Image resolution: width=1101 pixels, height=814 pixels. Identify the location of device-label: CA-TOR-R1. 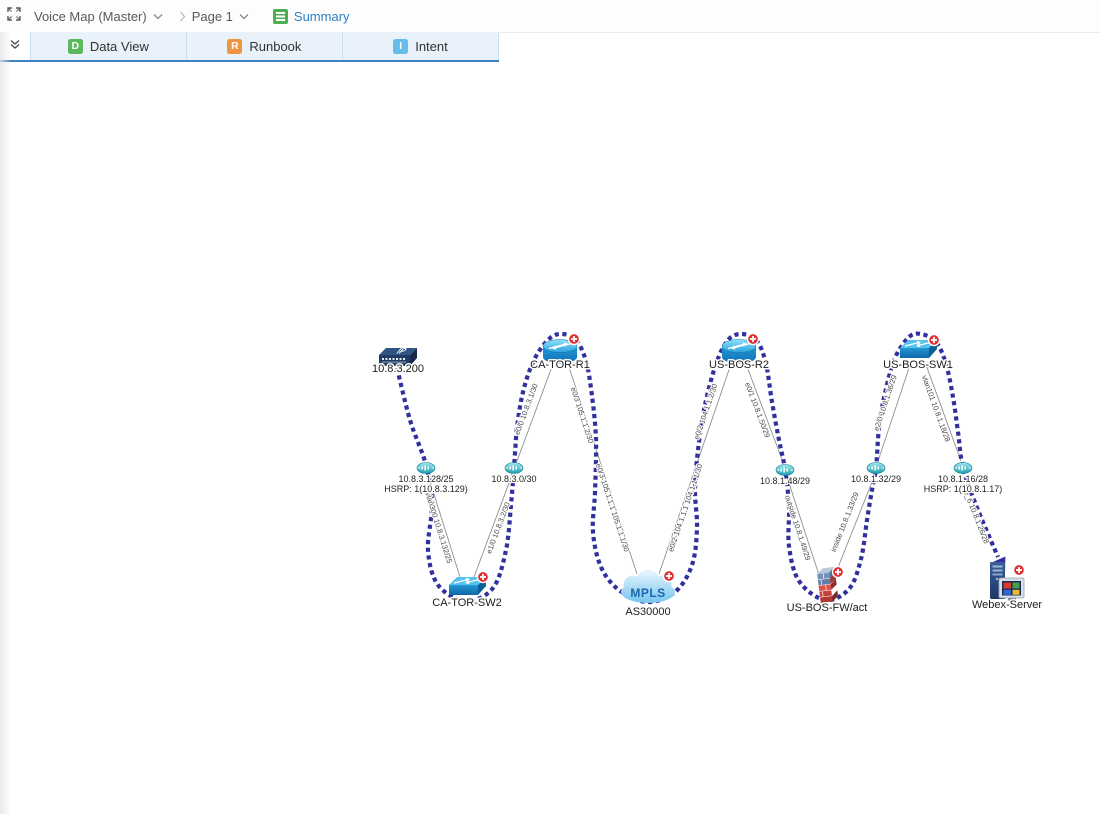
(560, 365).